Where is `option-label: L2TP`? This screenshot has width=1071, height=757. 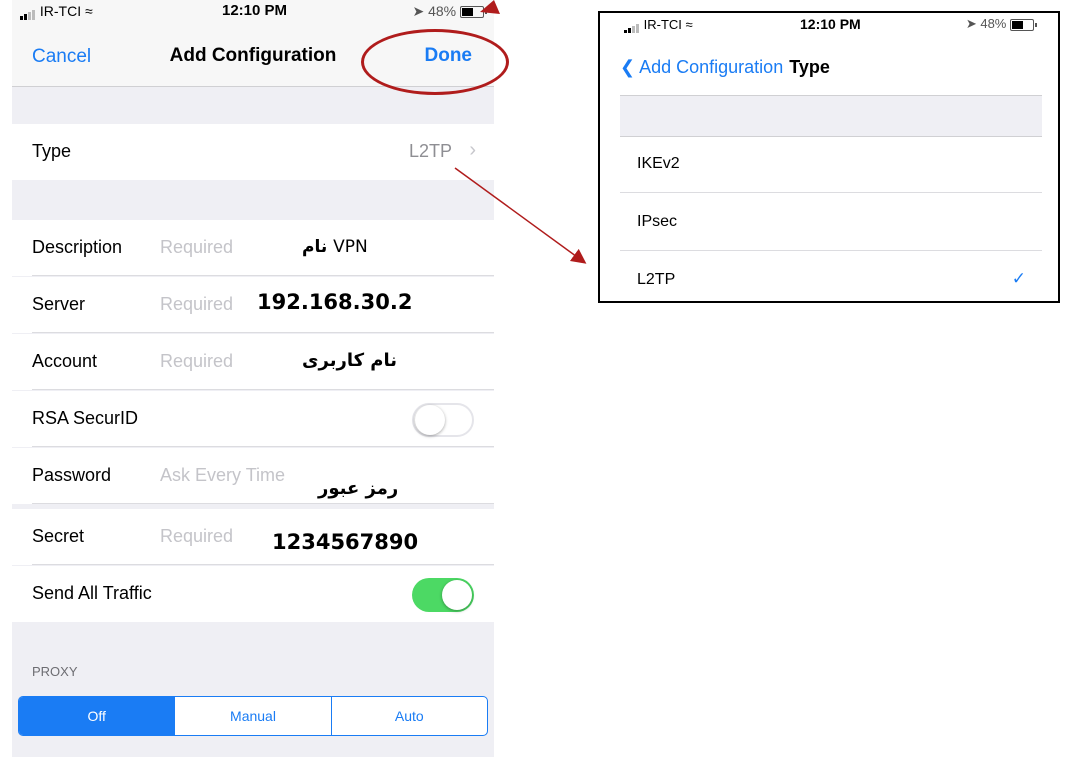 option-label: L2TP is located at coordinates (656, 279).